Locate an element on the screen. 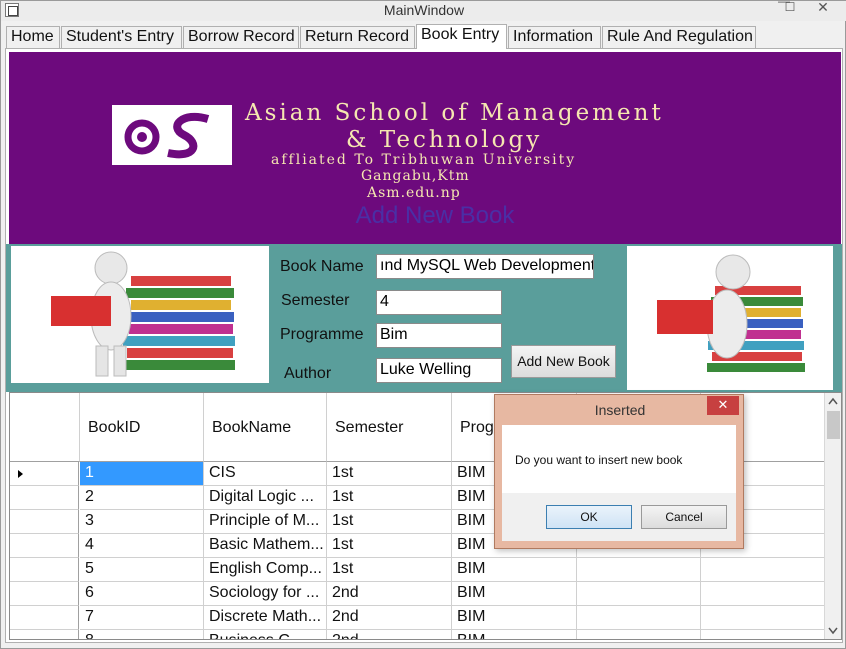 The image size is (846, 649). add-new-book-button: Add New Book is located at coordinates (563, 361).